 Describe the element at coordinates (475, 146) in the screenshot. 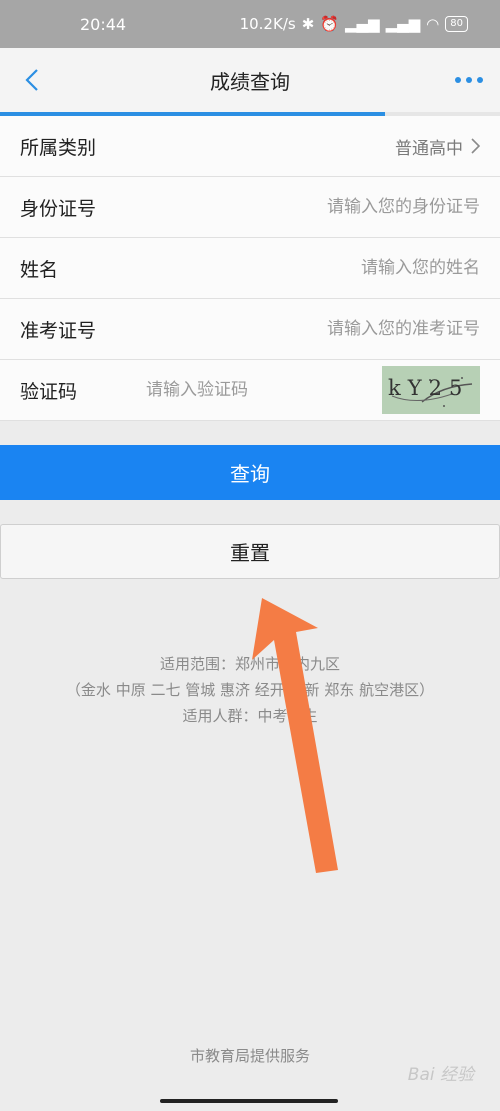

I see `chevron-right-icon` at that location.